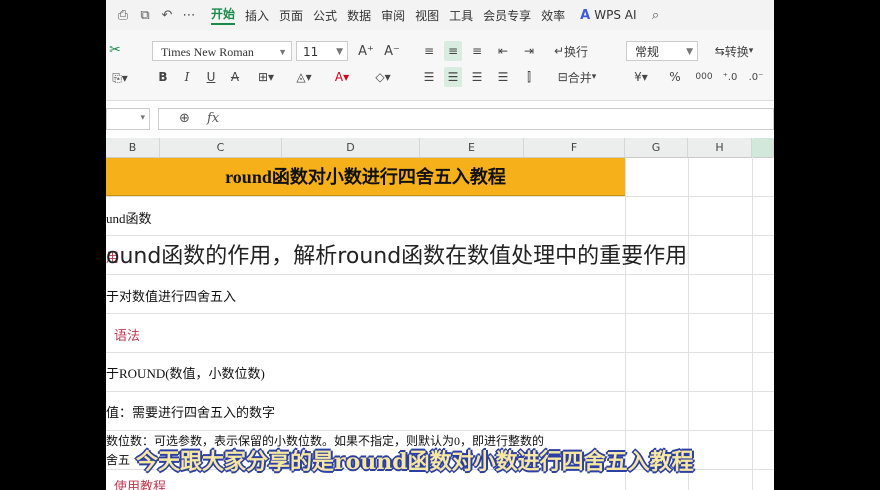 The height and width of the screenshot is (490, 880). I want to click on wps-ai-logo-icon: A, so click(585, 15).